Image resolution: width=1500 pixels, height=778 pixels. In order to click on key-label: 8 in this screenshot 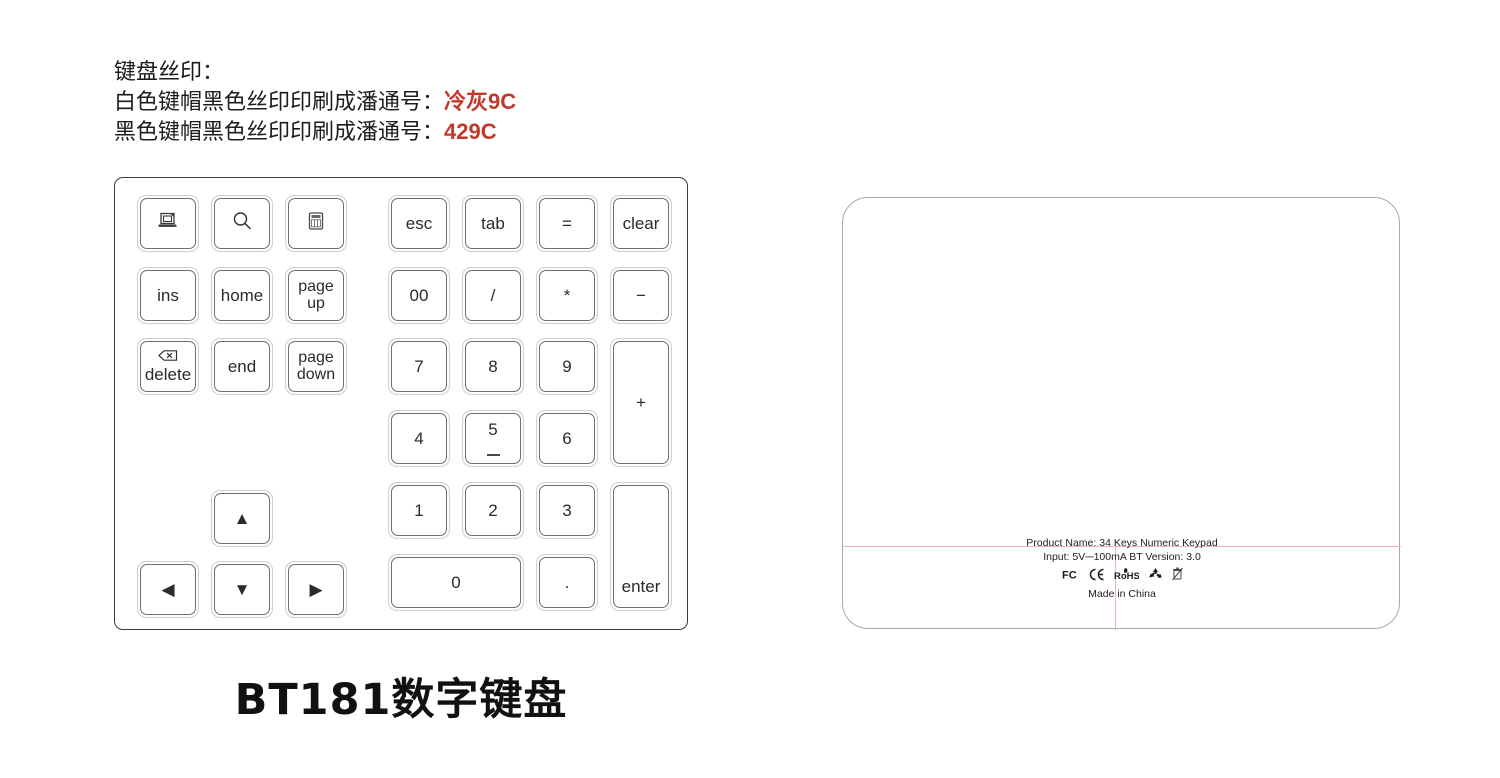, I will do `click(493, 366)`.